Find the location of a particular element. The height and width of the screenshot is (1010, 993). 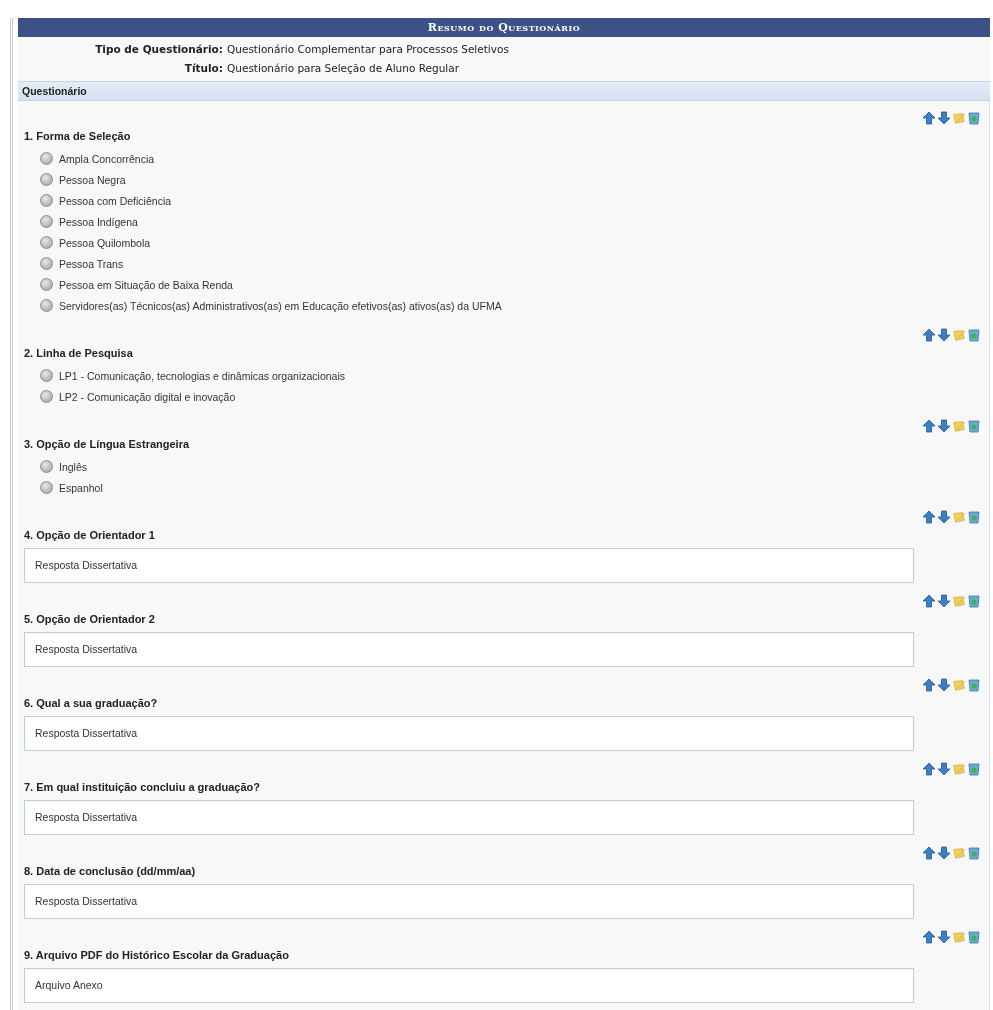

question-title: 6. Qual a sua graduação? is located at coordinates (91, 703).